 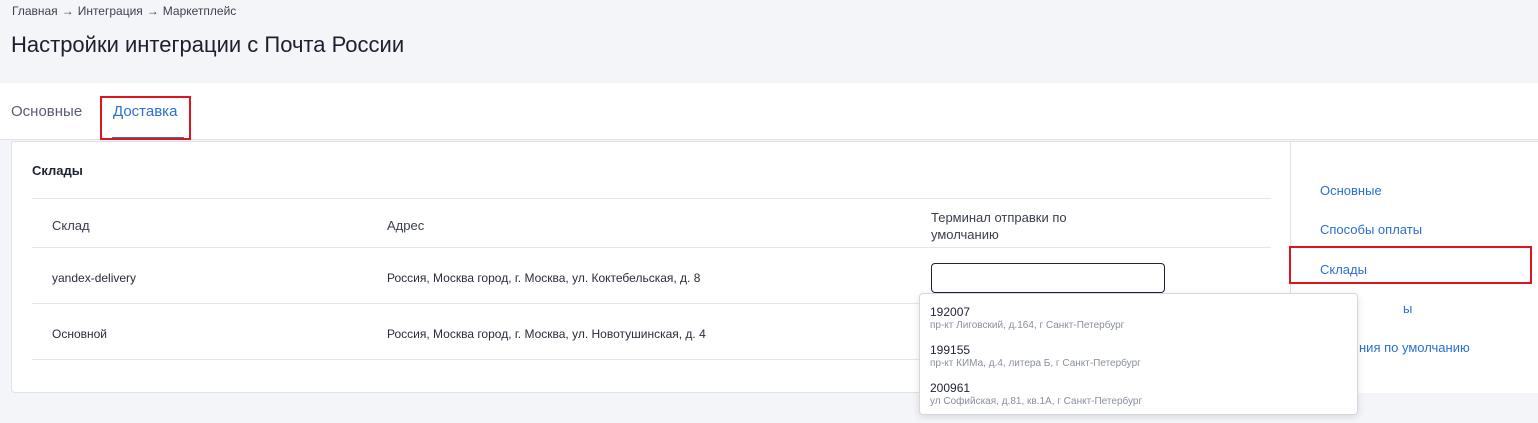 What do you see at coordinates (1351, 190) in the screenshot?
I see `side-nav-main: Основные` at bounding box center [1351, 190].